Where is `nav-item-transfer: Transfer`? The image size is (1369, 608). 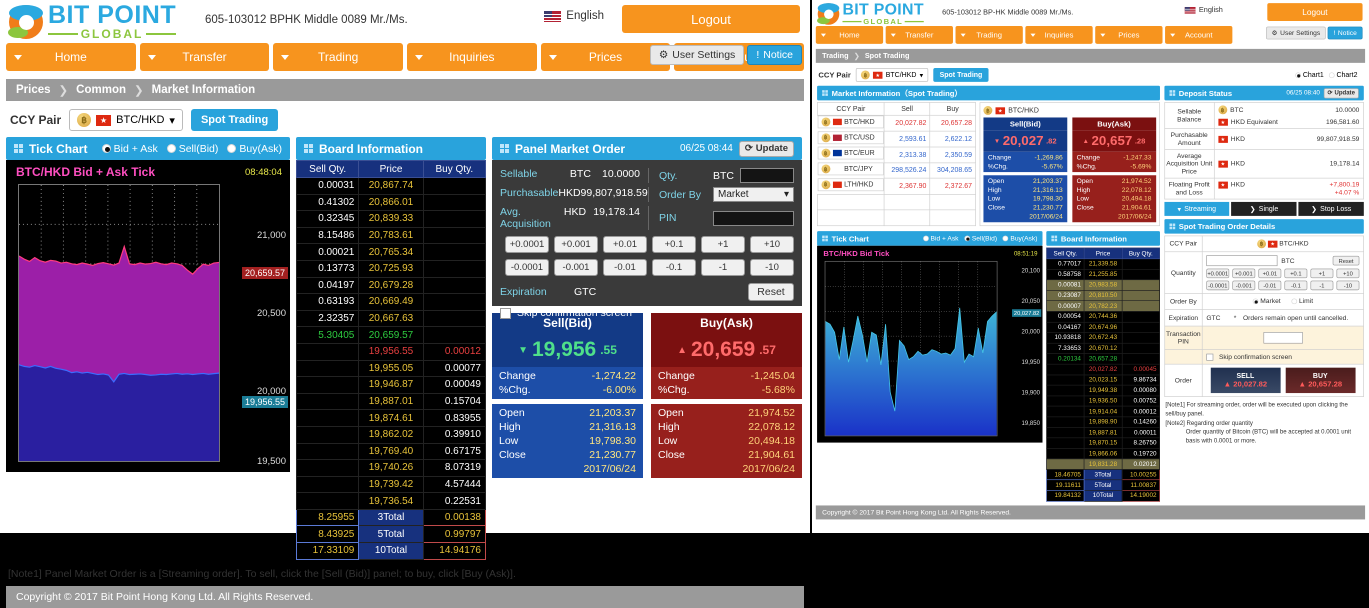
nav-item-transfer: Transfer is located at coordinates (919, 35).